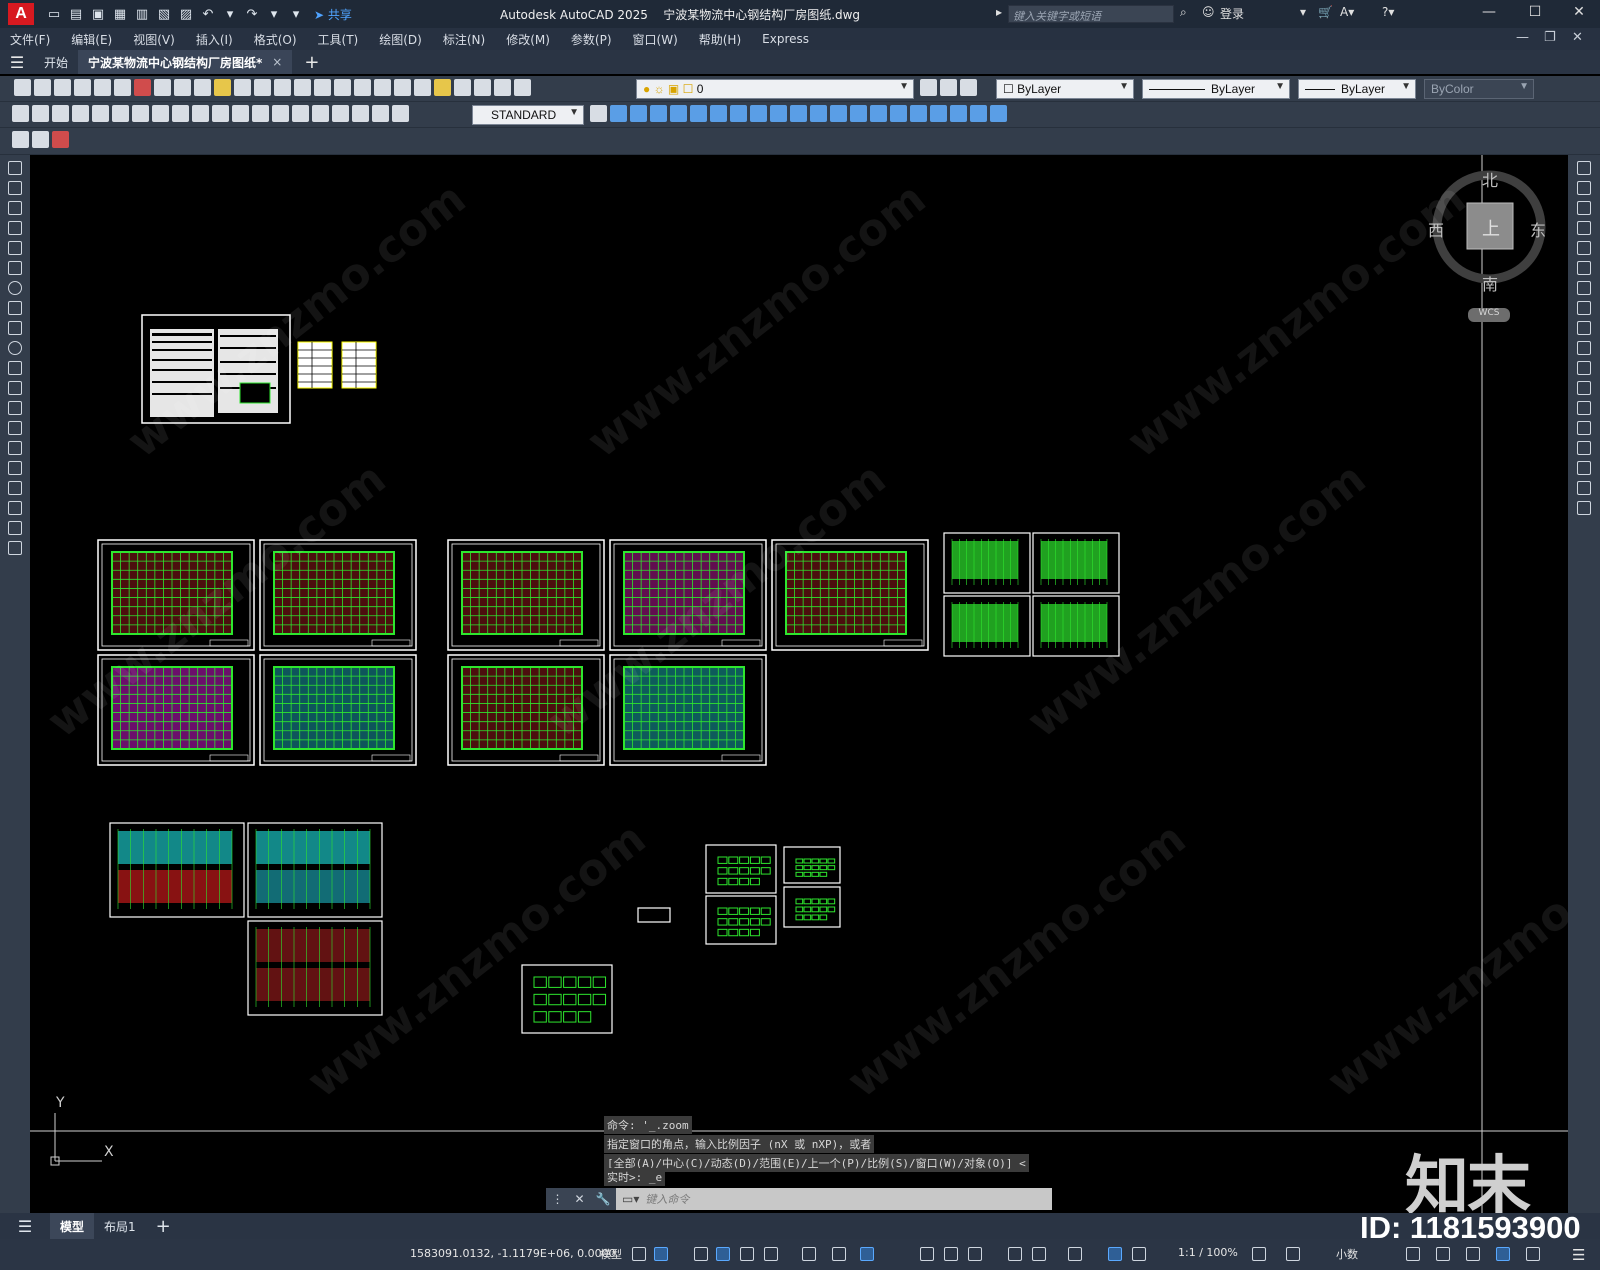 This screenshot has height=1270, width=1600. Describe the element at coordinates (25, 1226) in the screenshot. I see `layout-menu-icon: ☰` at that location.